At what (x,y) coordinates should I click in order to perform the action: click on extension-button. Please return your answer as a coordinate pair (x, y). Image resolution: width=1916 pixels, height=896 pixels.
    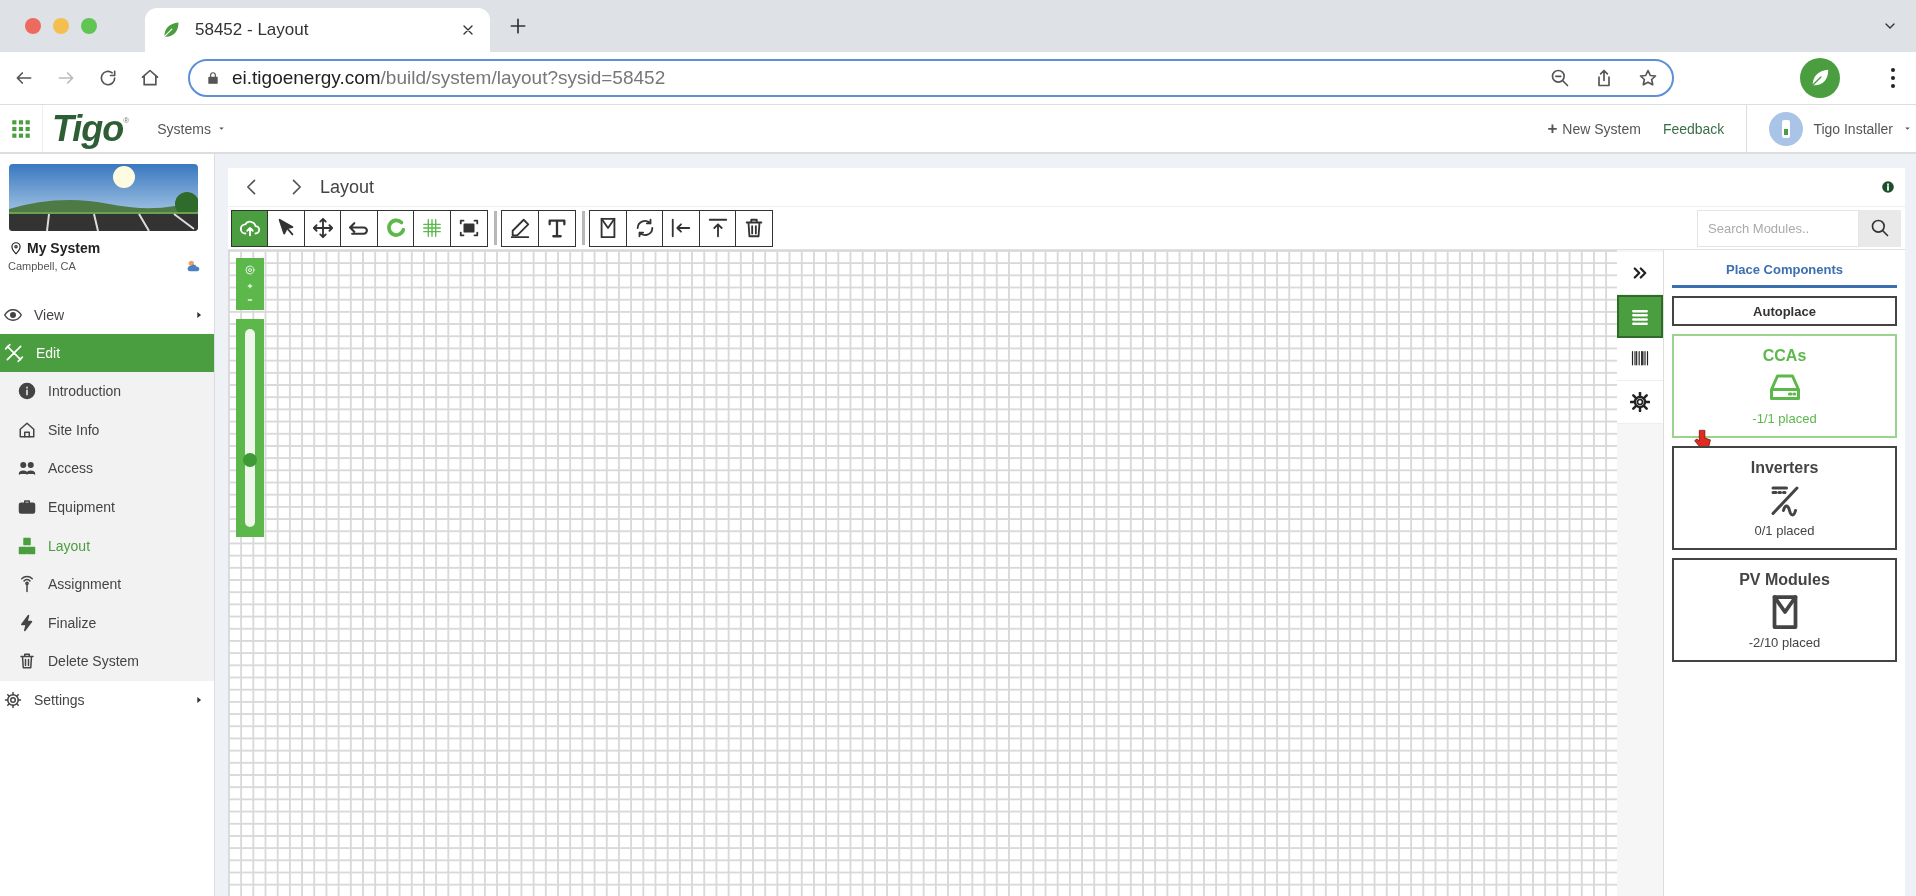
    Looking at the image, I should click on (1820, 78).